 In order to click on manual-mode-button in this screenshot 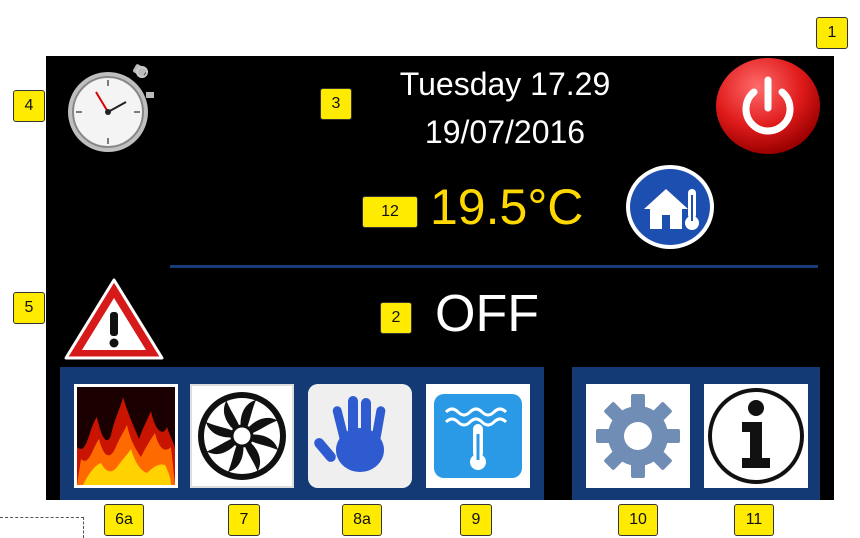, I will do `click(360, 436)`.